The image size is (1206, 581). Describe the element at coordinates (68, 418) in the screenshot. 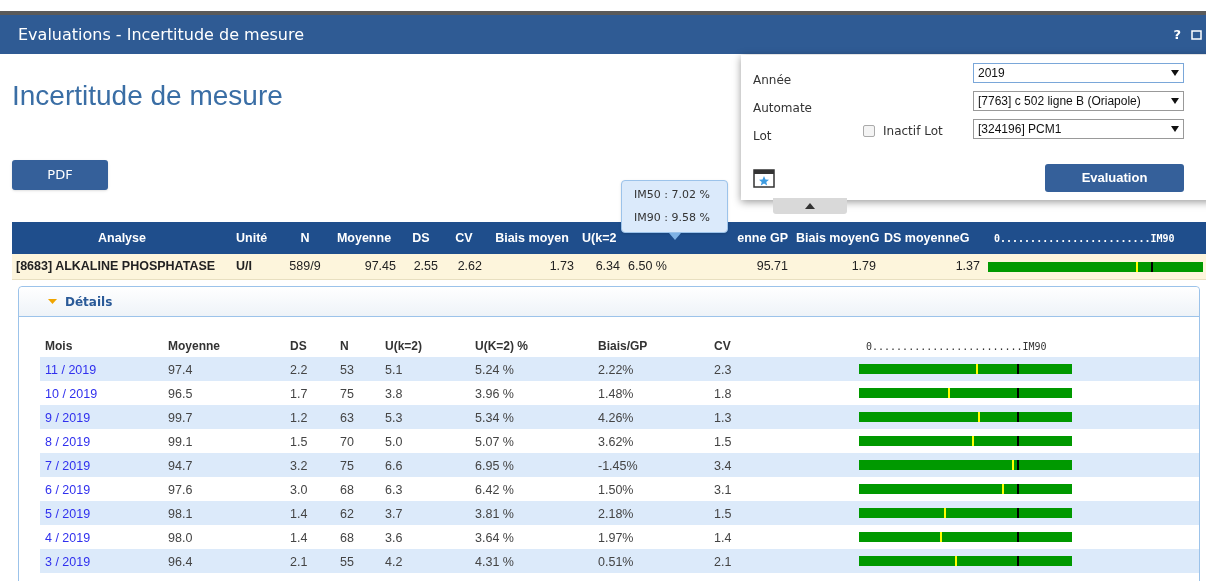

I see `month-link: 9 / 2019` at that location.